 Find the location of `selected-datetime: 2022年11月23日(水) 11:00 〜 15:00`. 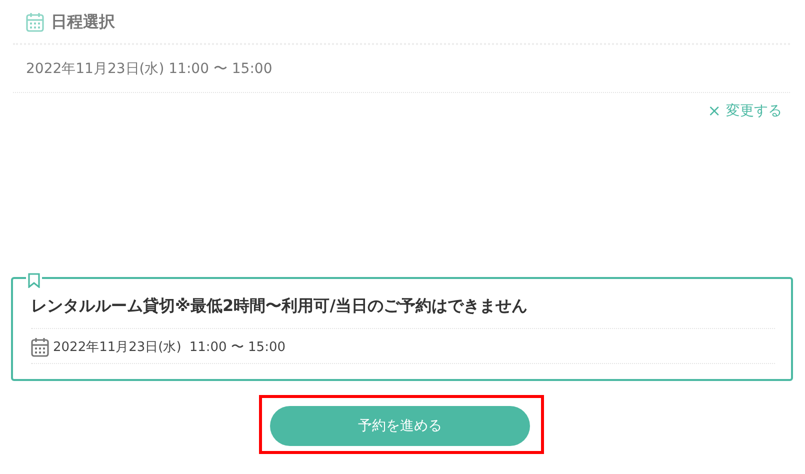

selected-datetime: 2022年11月23日(水) 11:00 〜 15:00 is located at coordinates (401, 69).